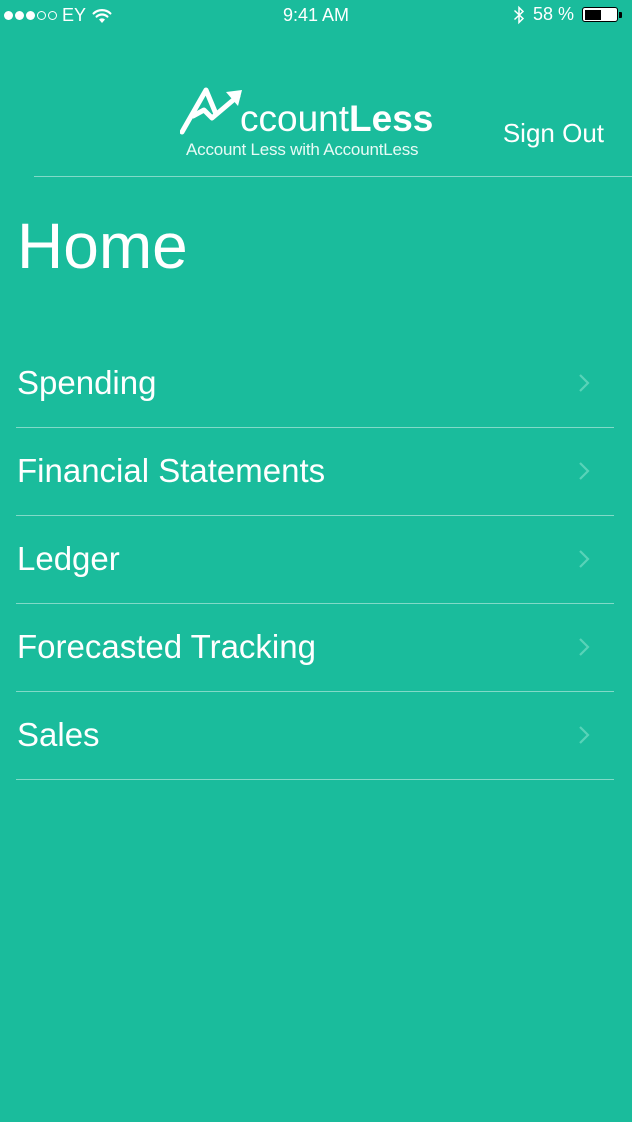 Image resolution: width=636 pixels, height=1122 pixels. What do you see at coordinates (295, 118) in the screenshot?
I see `logo-text-light: ccount` at bounding box center [295, 118].